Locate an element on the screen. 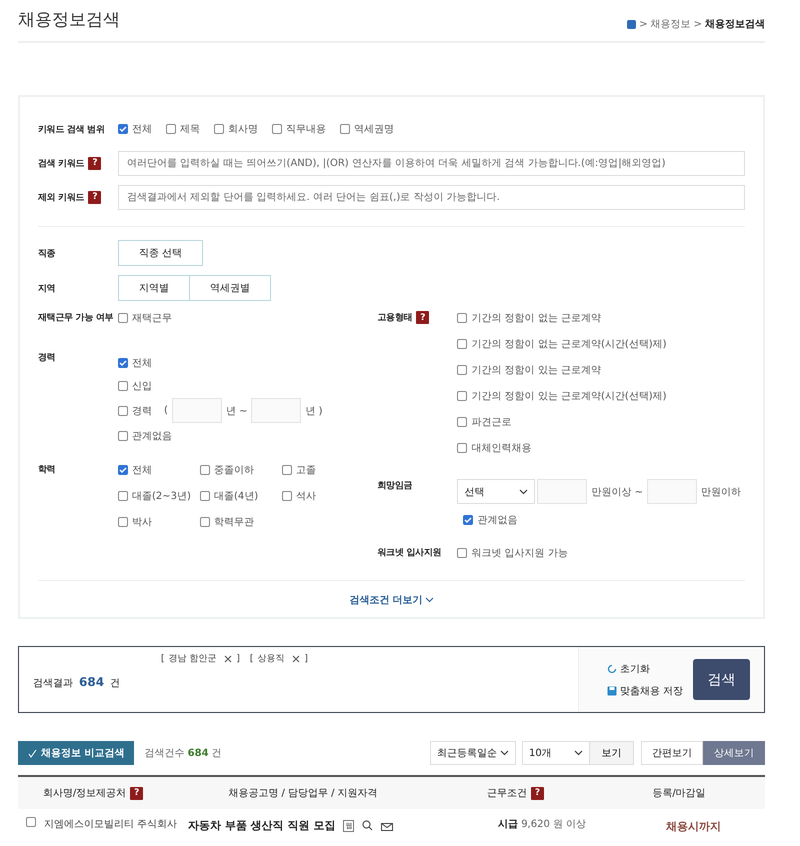 The height and width of the screenshot is (846, 800). years-to-field is located at coordinates (276, 410).